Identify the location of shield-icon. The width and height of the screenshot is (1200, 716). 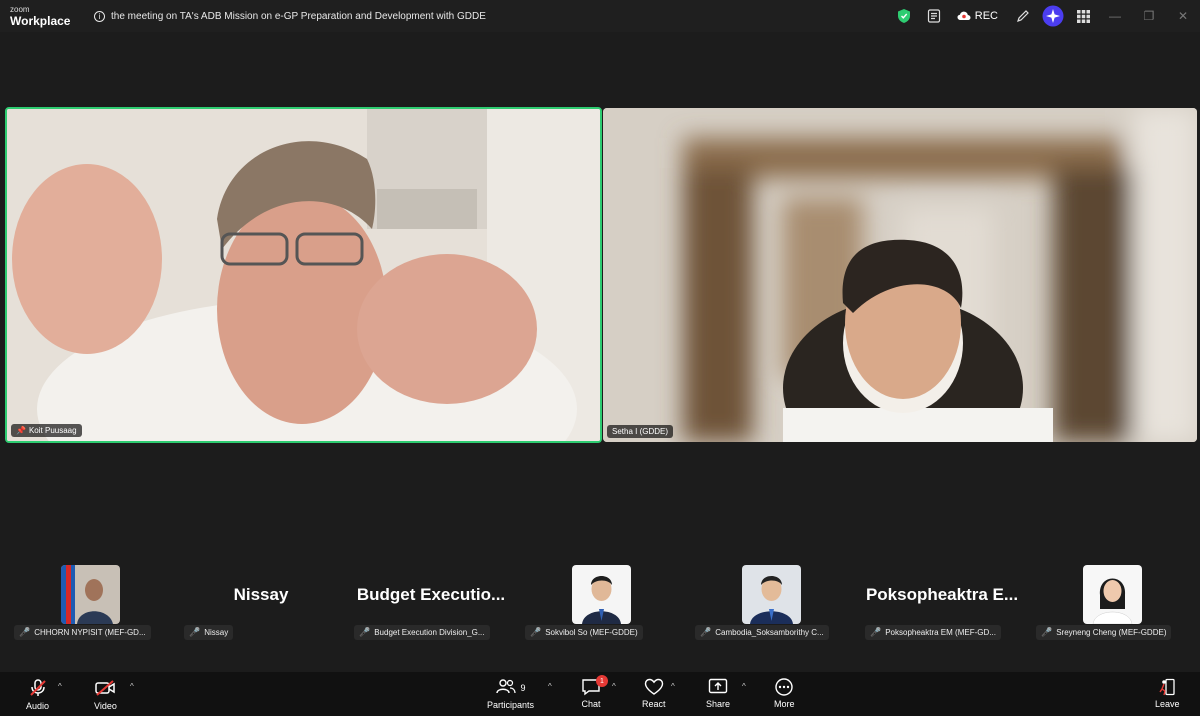
(904, 16).